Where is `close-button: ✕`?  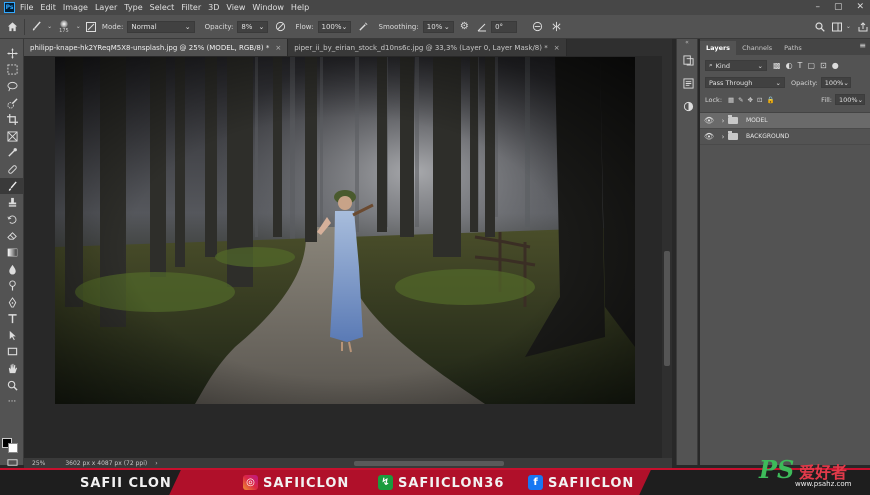 close-button: ✕ is located at coordinates (860, 7).